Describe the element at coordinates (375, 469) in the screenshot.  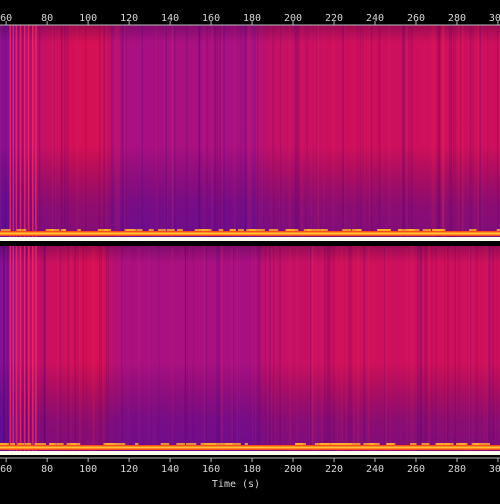
I see `bottom-tick-label: 240` at that location.